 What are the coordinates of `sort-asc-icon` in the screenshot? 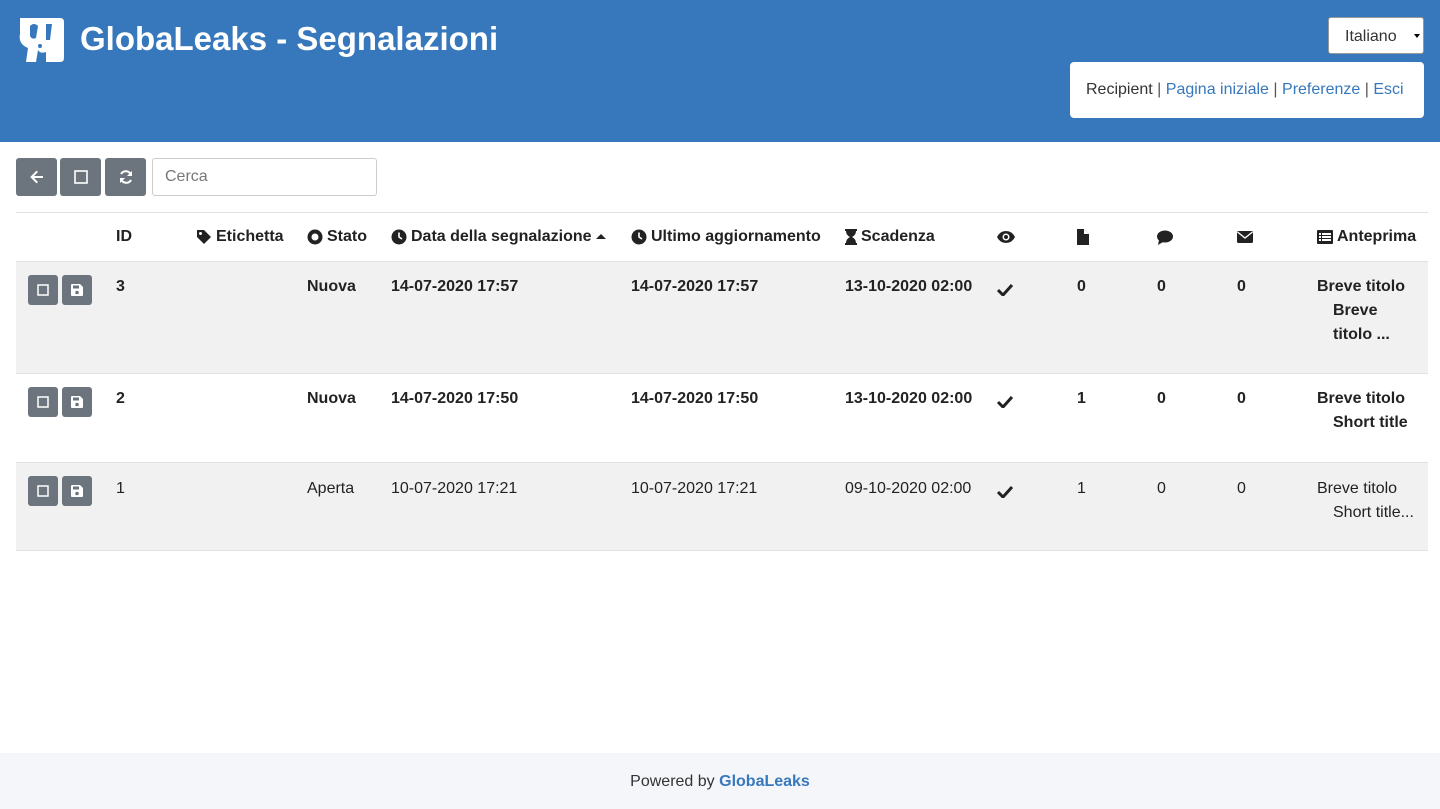 It's located at (600, 236).